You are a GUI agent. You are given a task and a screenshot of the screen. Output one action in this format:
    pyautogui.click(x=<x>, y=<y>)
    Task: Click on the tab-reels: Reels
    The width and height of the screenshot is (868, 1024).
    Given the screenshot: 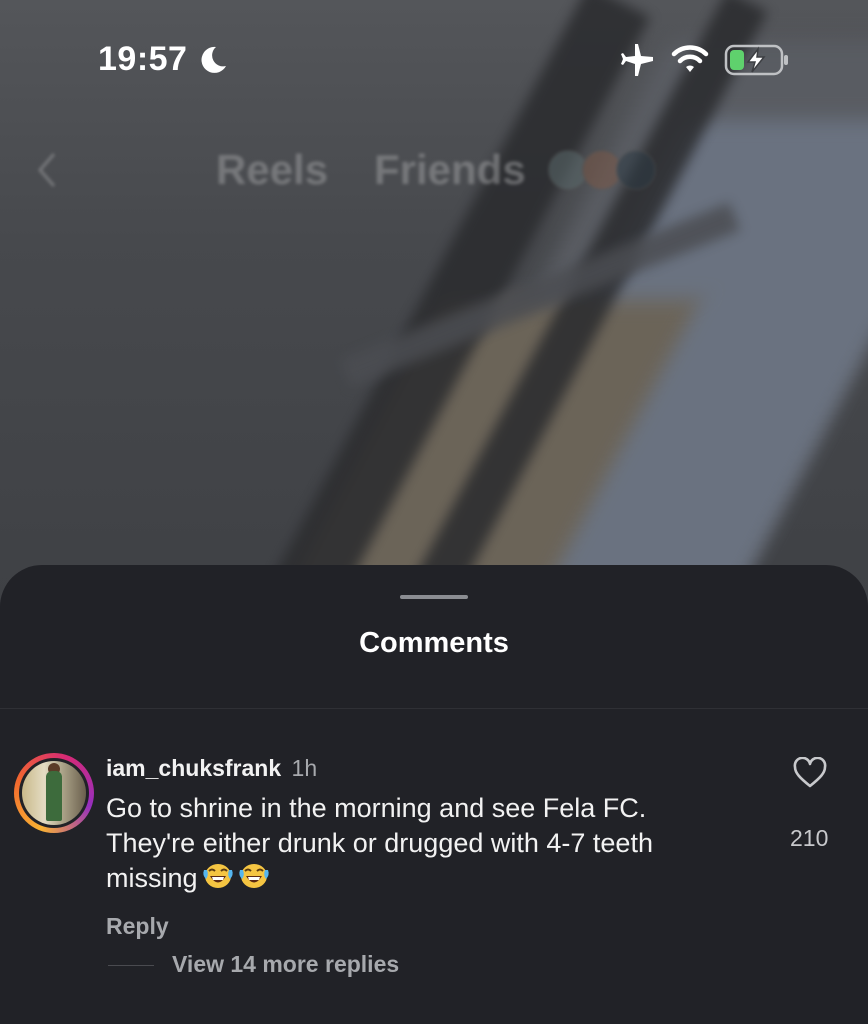 What is the action you would take?
    pyautogui.click(x=272, y=170)
    